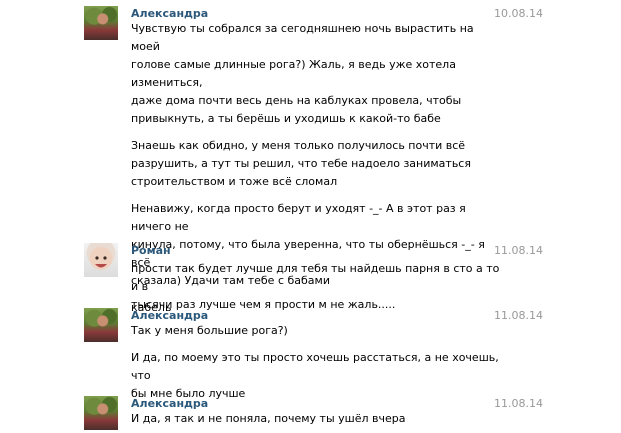 This screenshot has width=621, height=433. I want to click on message-paragraph: Так у меня большие рога?), so click(316, 331).